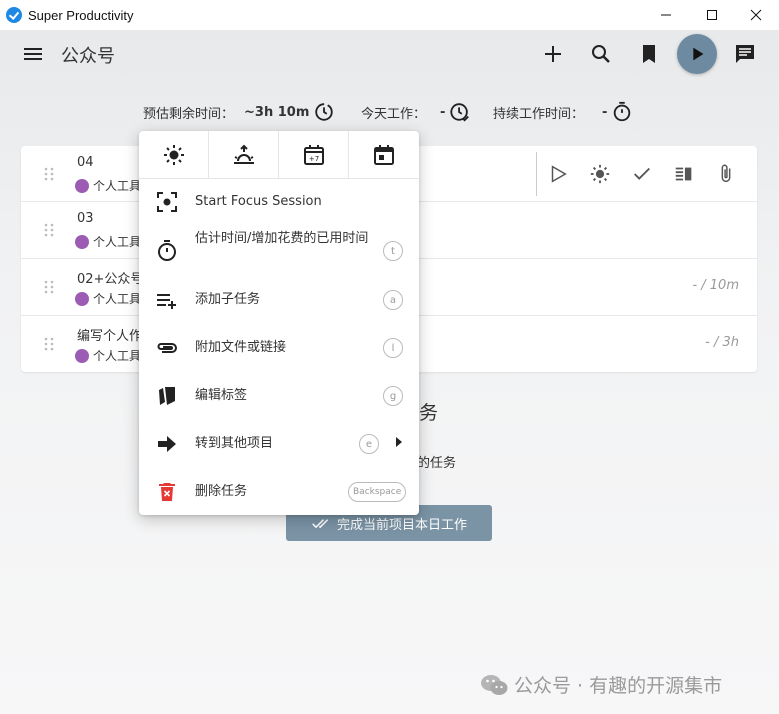 This screenshot has height=714, width=779. I want to click on task-title: 02+公众号, so click(110, 277).